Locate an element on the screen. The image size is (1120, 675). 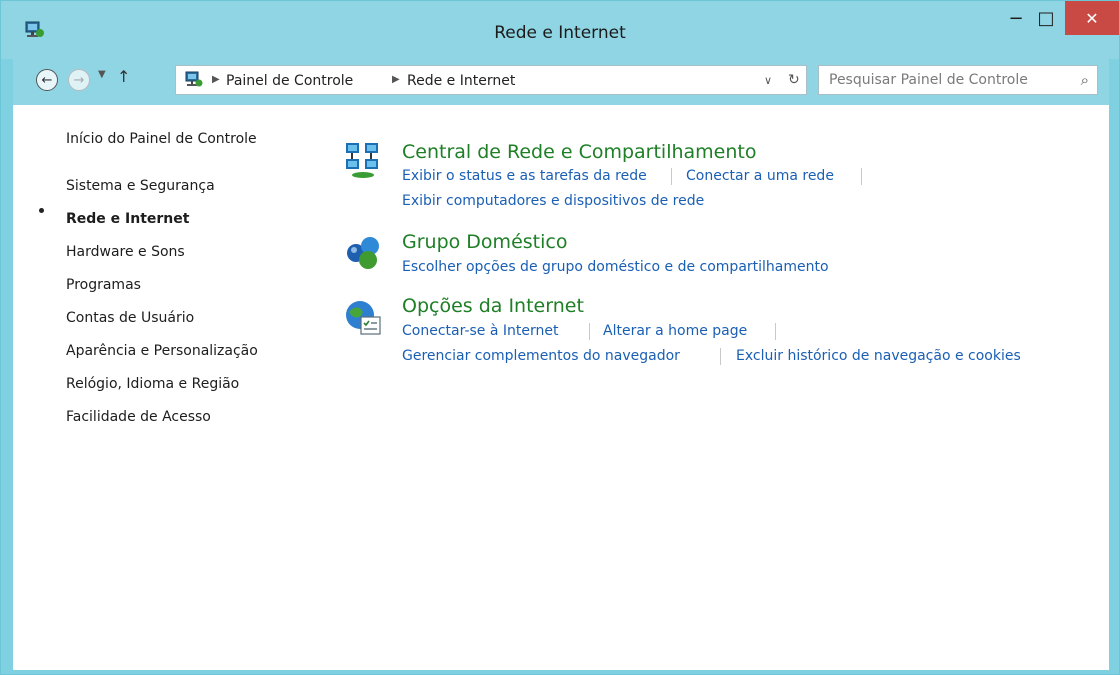
link-alterar-home-page: Alterar a home page is located at coordinates (675, 331).